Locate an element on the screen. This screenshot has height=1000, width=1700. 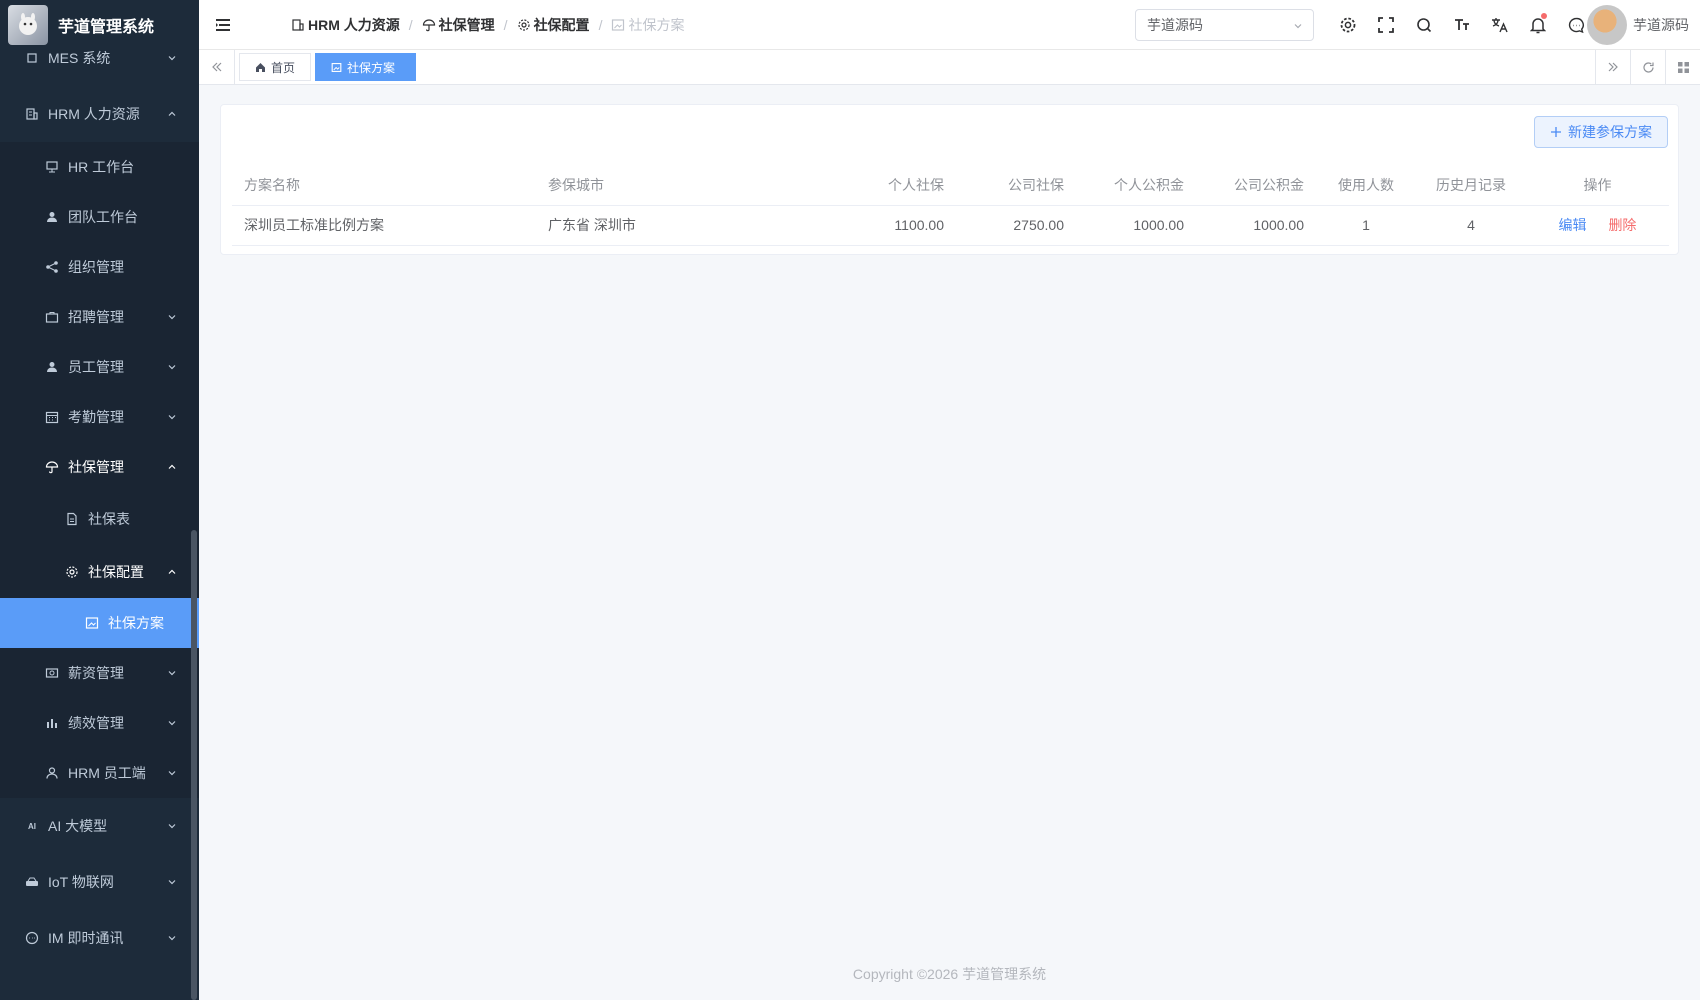
gear-icon is located at coordinates (1348, 25).